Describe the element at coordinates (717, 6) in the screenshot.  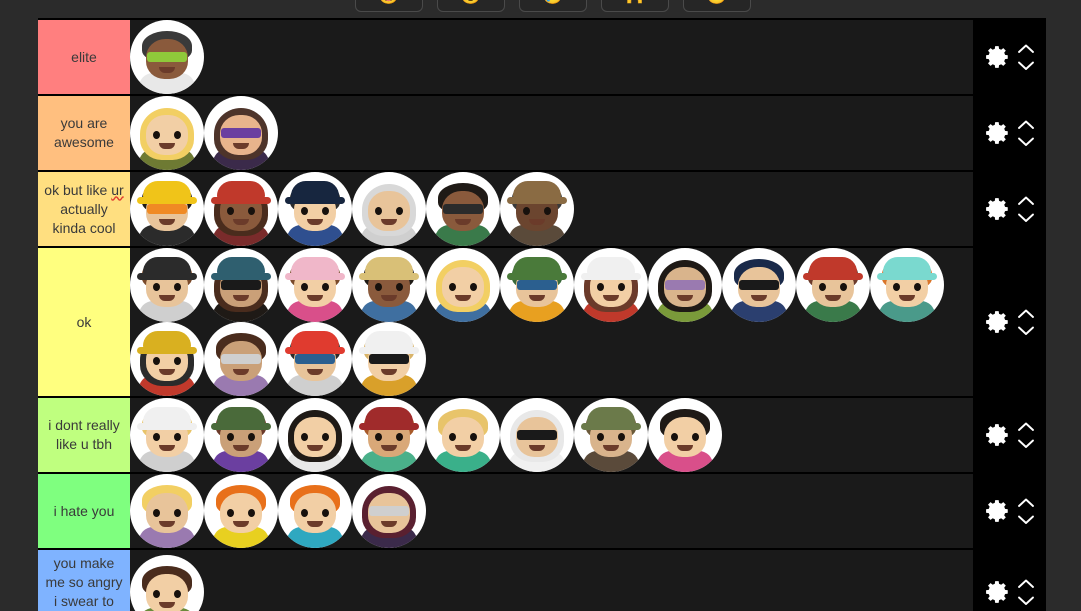
I see `emoji-reaction-neutral: 😐` at that location.